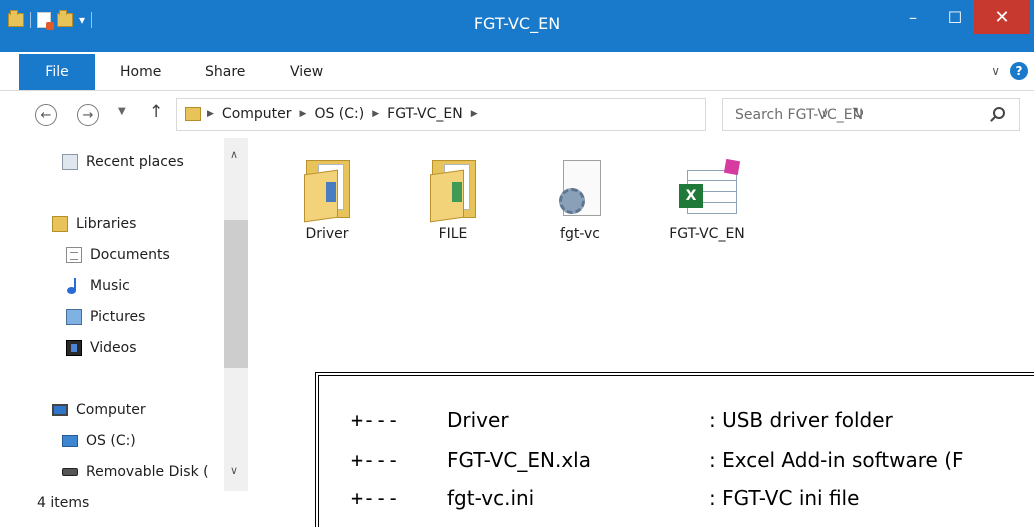  I want to click on recent-places-icon, so click(70, 162).